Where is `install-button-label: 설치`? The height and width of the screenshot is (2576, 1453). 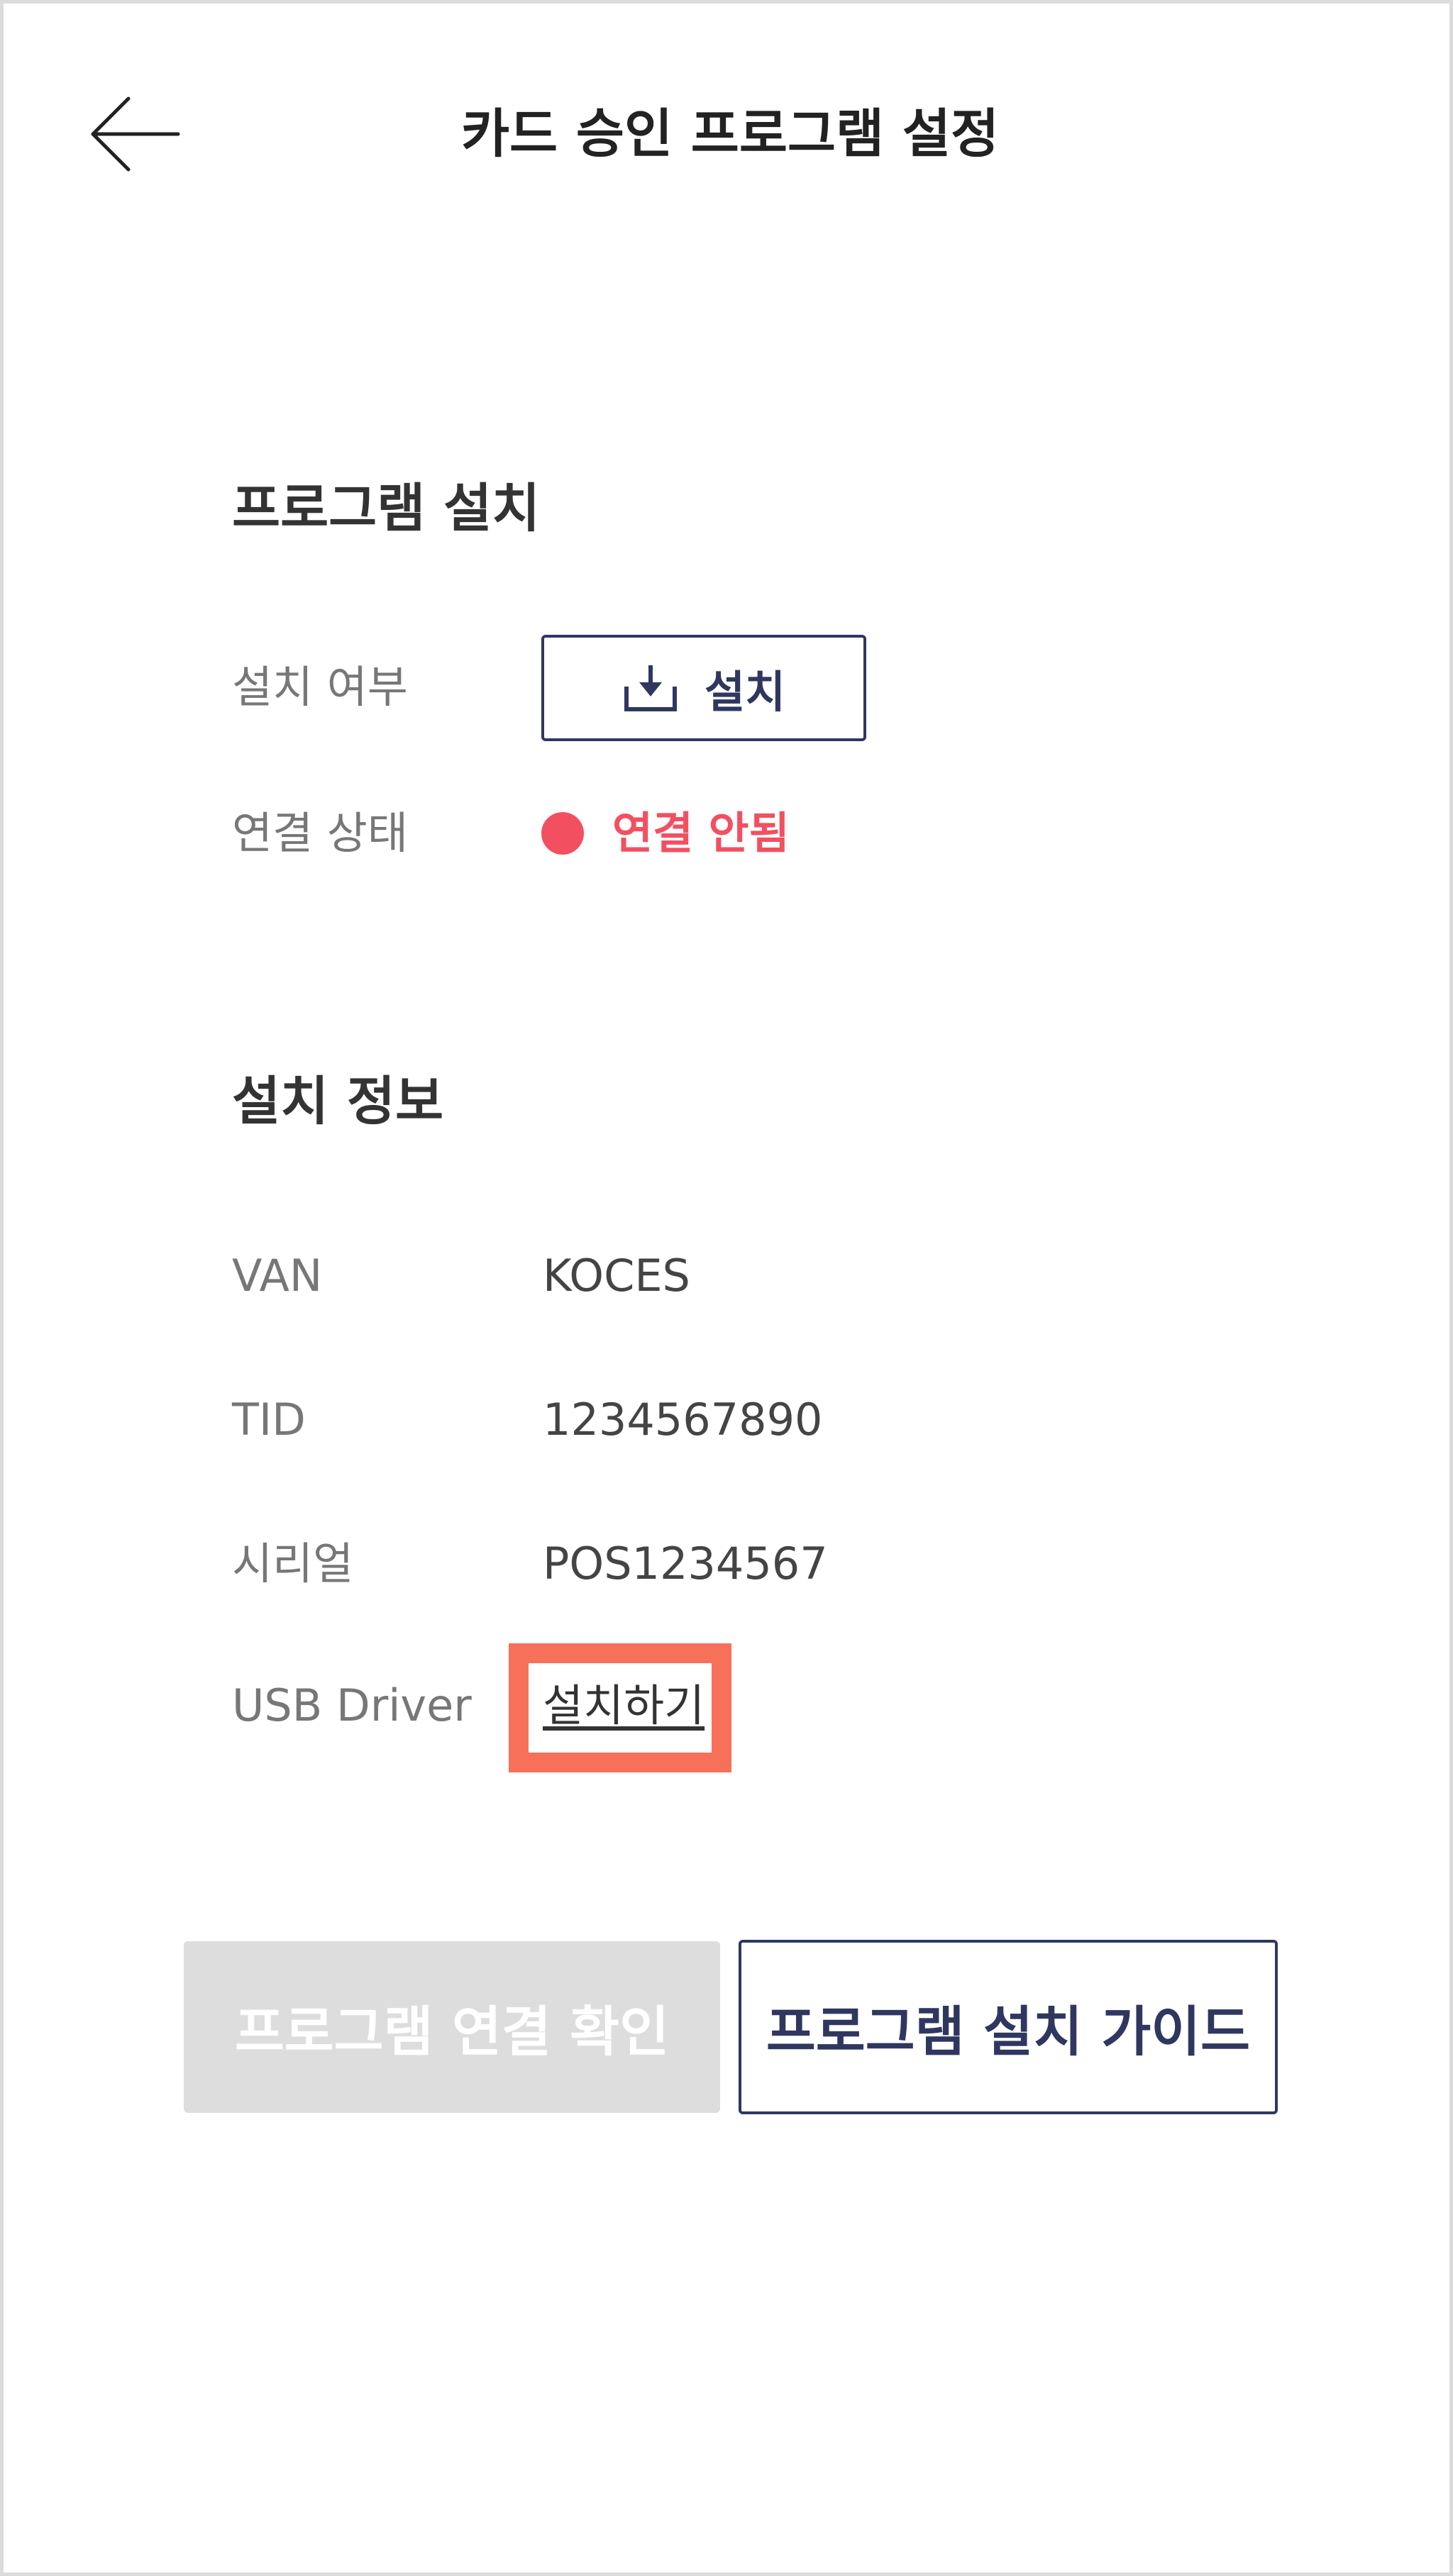 install-button-label: 설치 is located at coordinates (745, 692).